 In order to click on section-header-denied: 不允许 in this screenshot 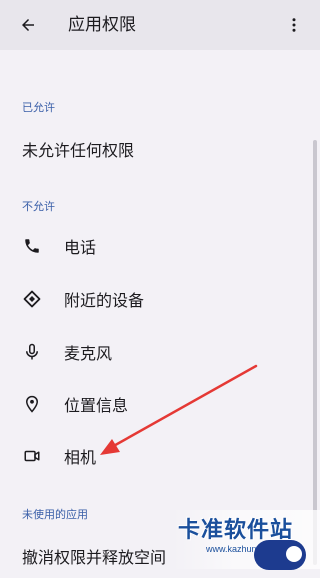, I will do `click(38, 206)`.